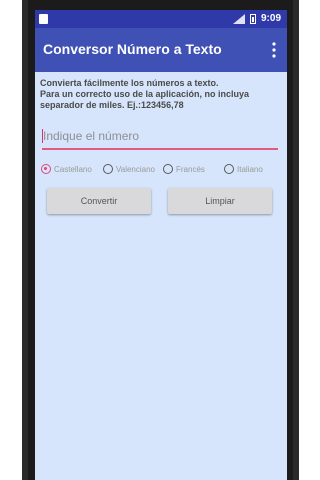  I want to click on phone-right-edge, so click(296, 240).